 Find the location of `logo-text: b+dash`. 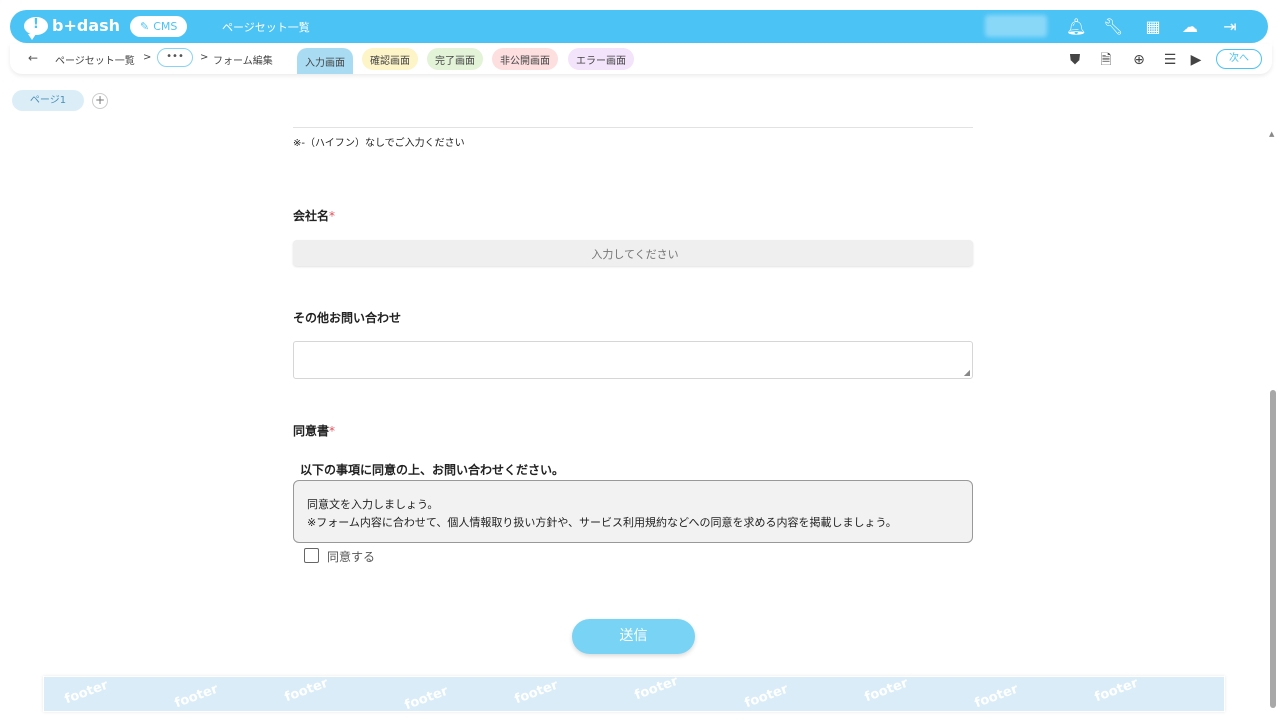

logo-text: b+dash is located at coordinates (86, 25).